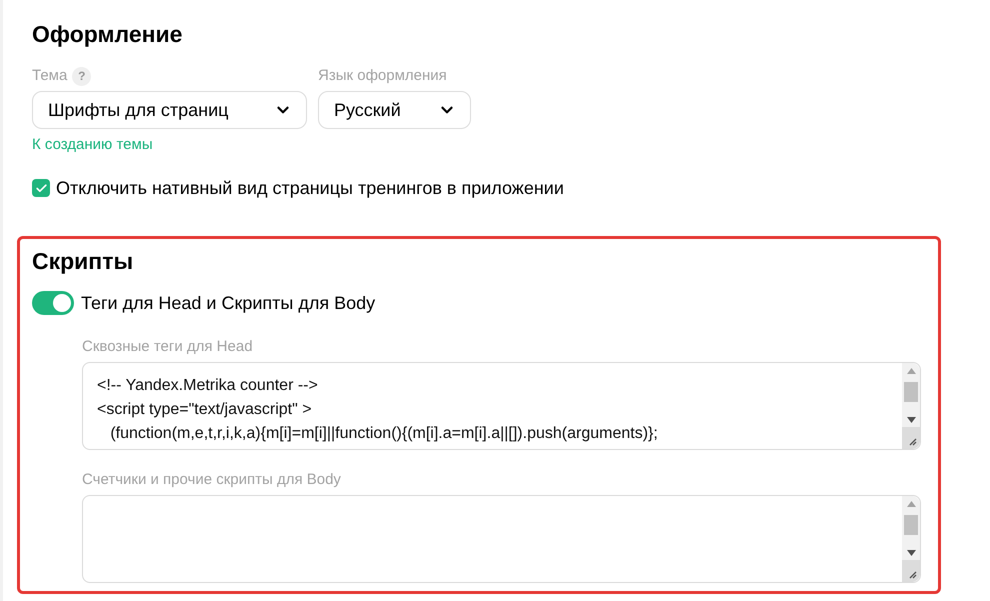 This screenshot has width=990, height=601. Describe the element at coordinates (169, 110) in the screenshot. I see `theme-select: Шрифты для страниц` at that location.